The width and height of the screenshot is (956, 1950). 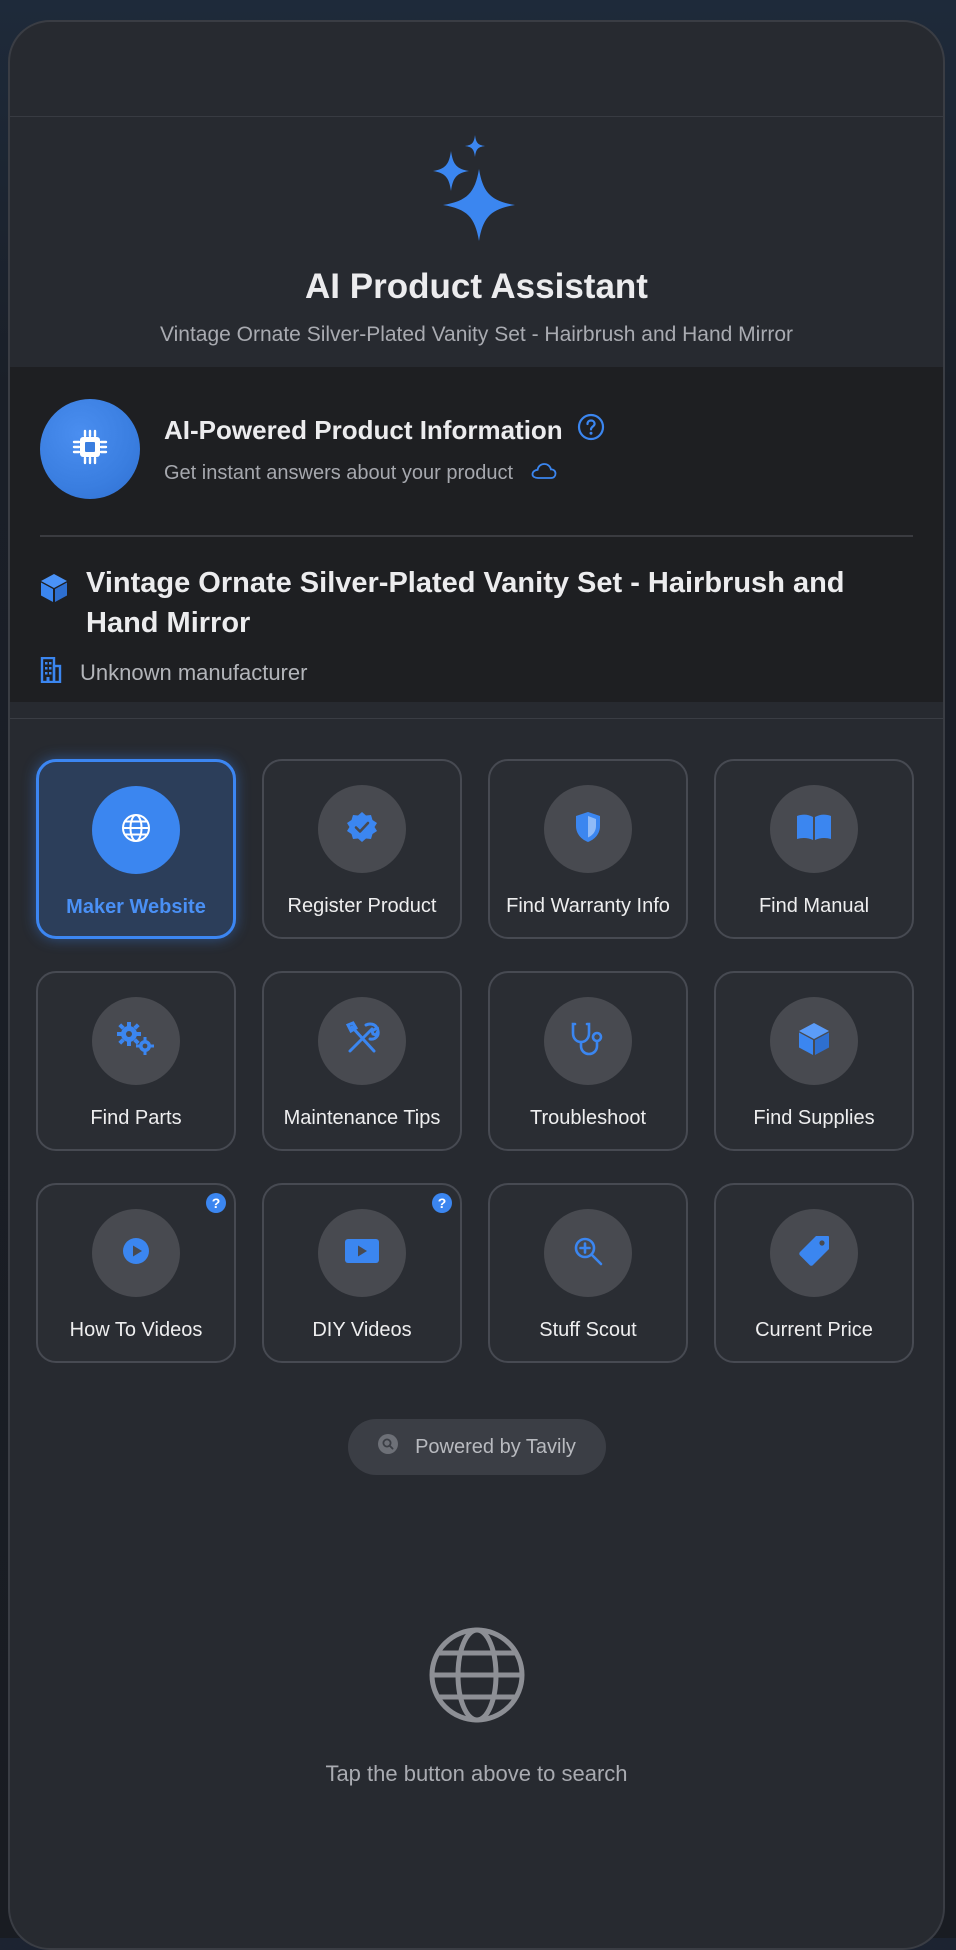 What do you see at coordinates (814, 1330) in the screenshot?
I see `tile-label: Current Price` at bounding box center [814, 1330].